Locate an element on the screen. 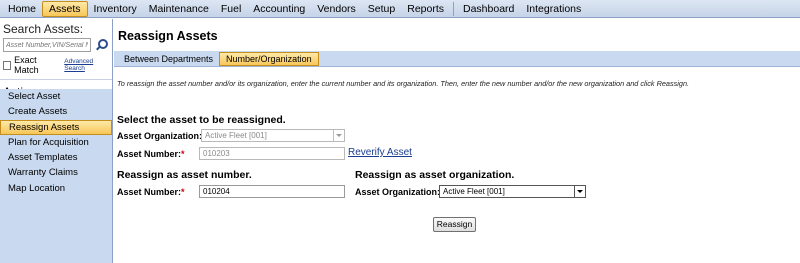  nav-setup: Setup is located at coordinates (381, 9).